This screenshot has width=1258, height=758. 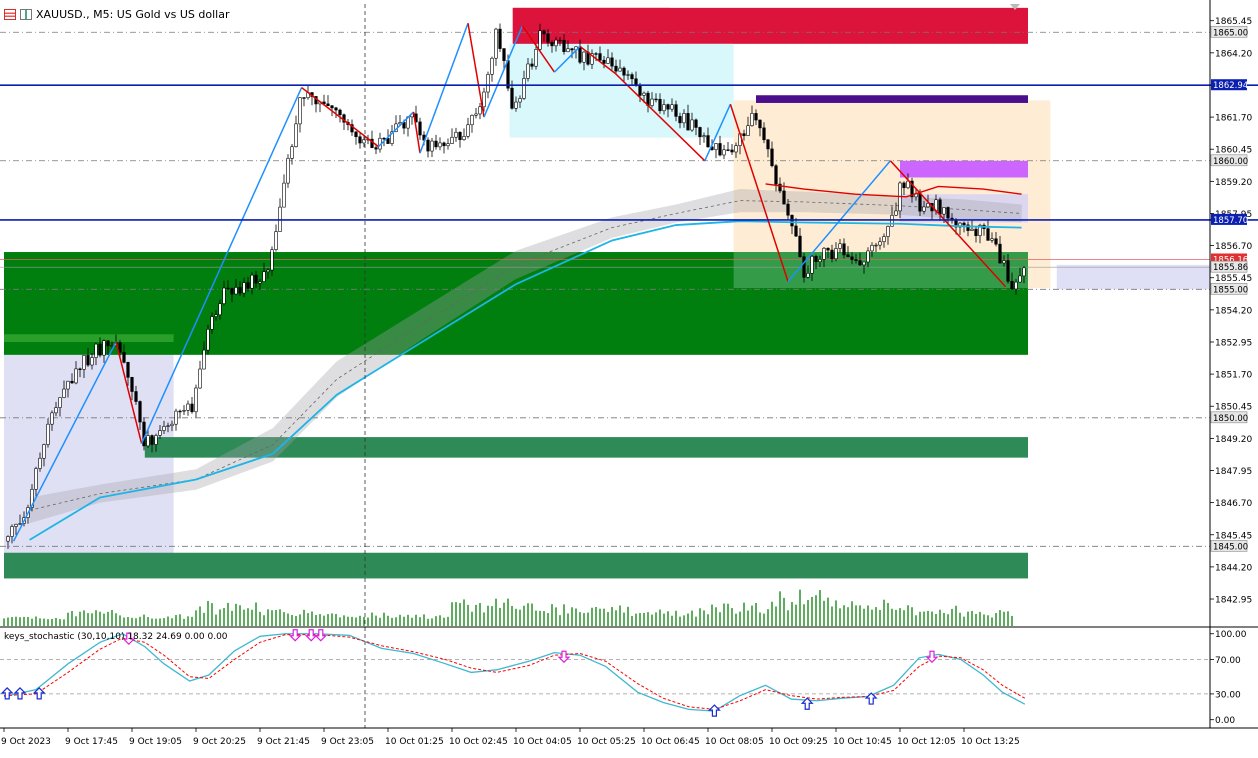 I want to click on time-tick-label: 10 Oct 10:45, so click(x=862, y=742).